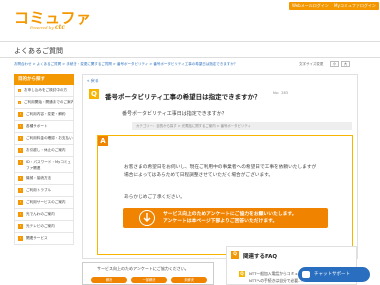 The height and width of the screenshot is (285, 380). Describe the element at coordinates (242, 126) in the screenshot. I see `category-bar: カテゴリー：目的から探す > 光電話に関するご案内 > 番号ポータビリティ` at that location.